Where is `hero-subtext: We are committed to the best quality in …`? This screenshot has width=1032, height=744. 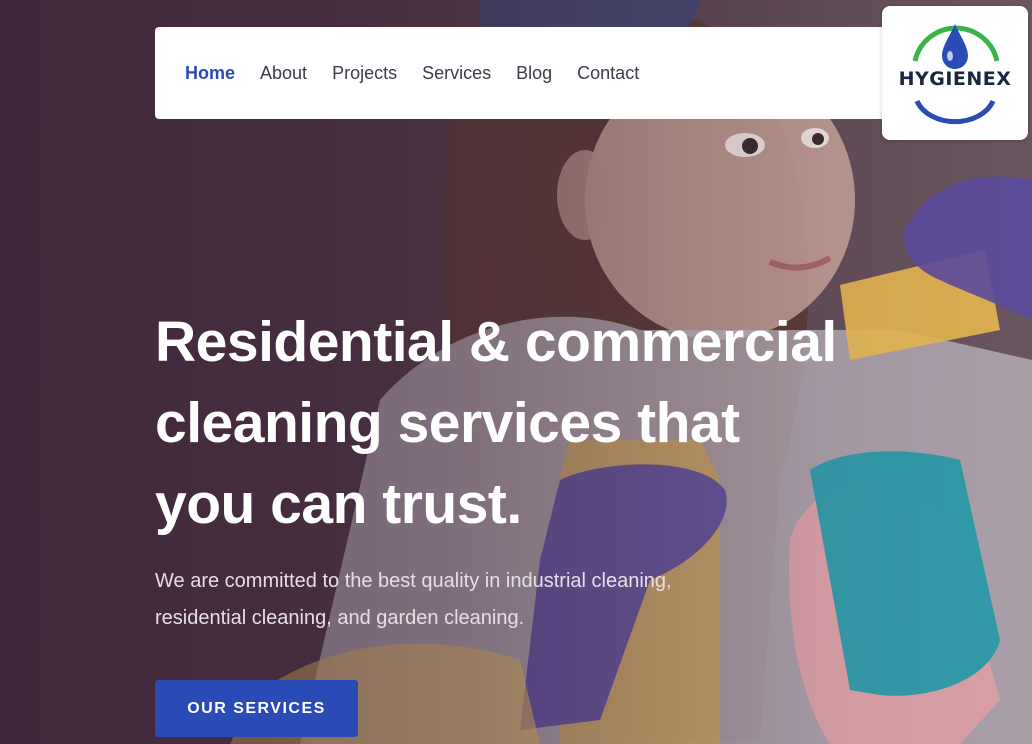 hero-subtext: We are committed to the best quality in … is located at coordinates (455, 600).